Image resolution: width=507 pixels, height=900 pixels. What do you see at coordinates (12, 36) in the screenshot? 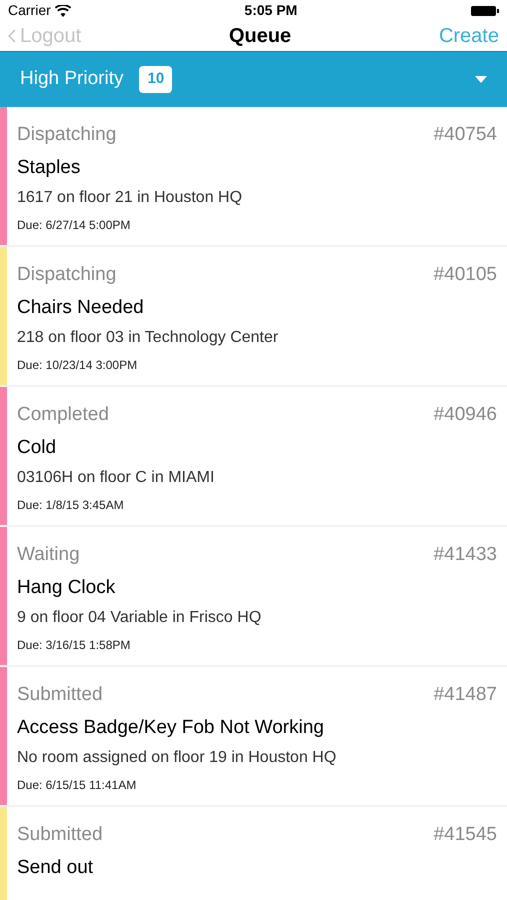
I see `chevron-left-icon` at bounding box center [12, 36].